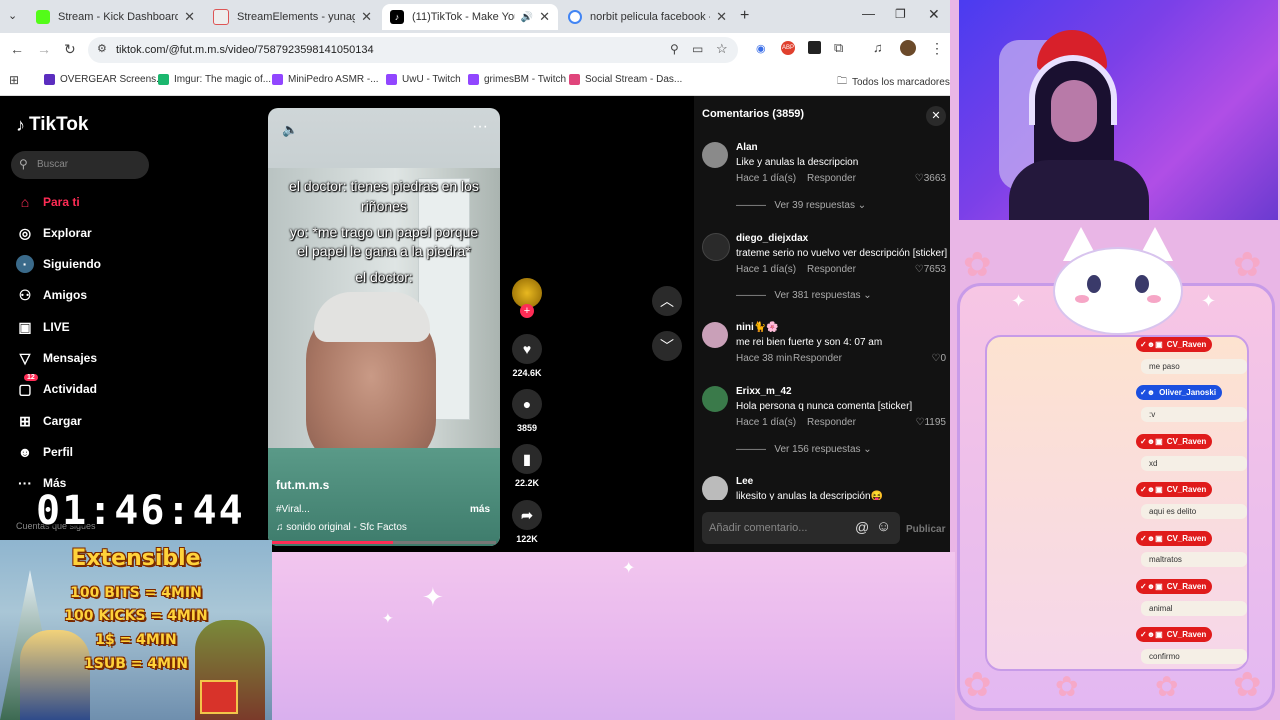 This screenshot has height=720, width=1280. I want to click on adblock-icon: ABP, so click(788, 48).